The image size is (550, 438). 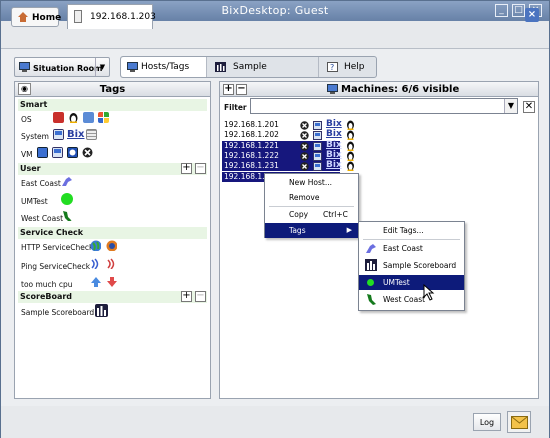 What do you see at coordinates (235, 107) in the screenshot?
I see `filter-label: Filter` at bounding box center [235, 107].